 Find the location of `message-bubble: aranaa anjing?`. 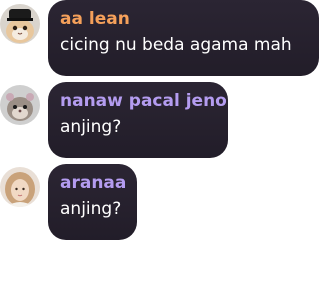

message-bubble: aranaa anjing? is located at coordinates (92, 202).